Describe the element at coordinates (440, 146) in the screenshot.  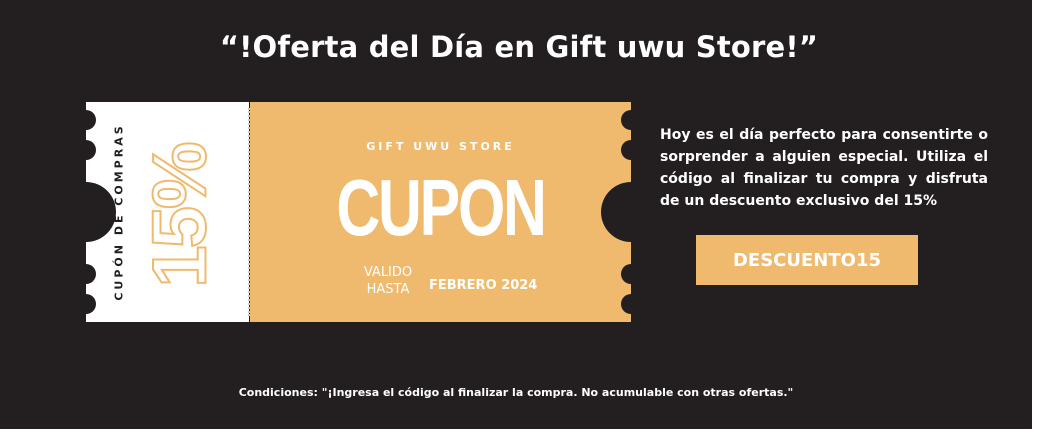
I see `store-name: GIFT UWU STORE` at that location.